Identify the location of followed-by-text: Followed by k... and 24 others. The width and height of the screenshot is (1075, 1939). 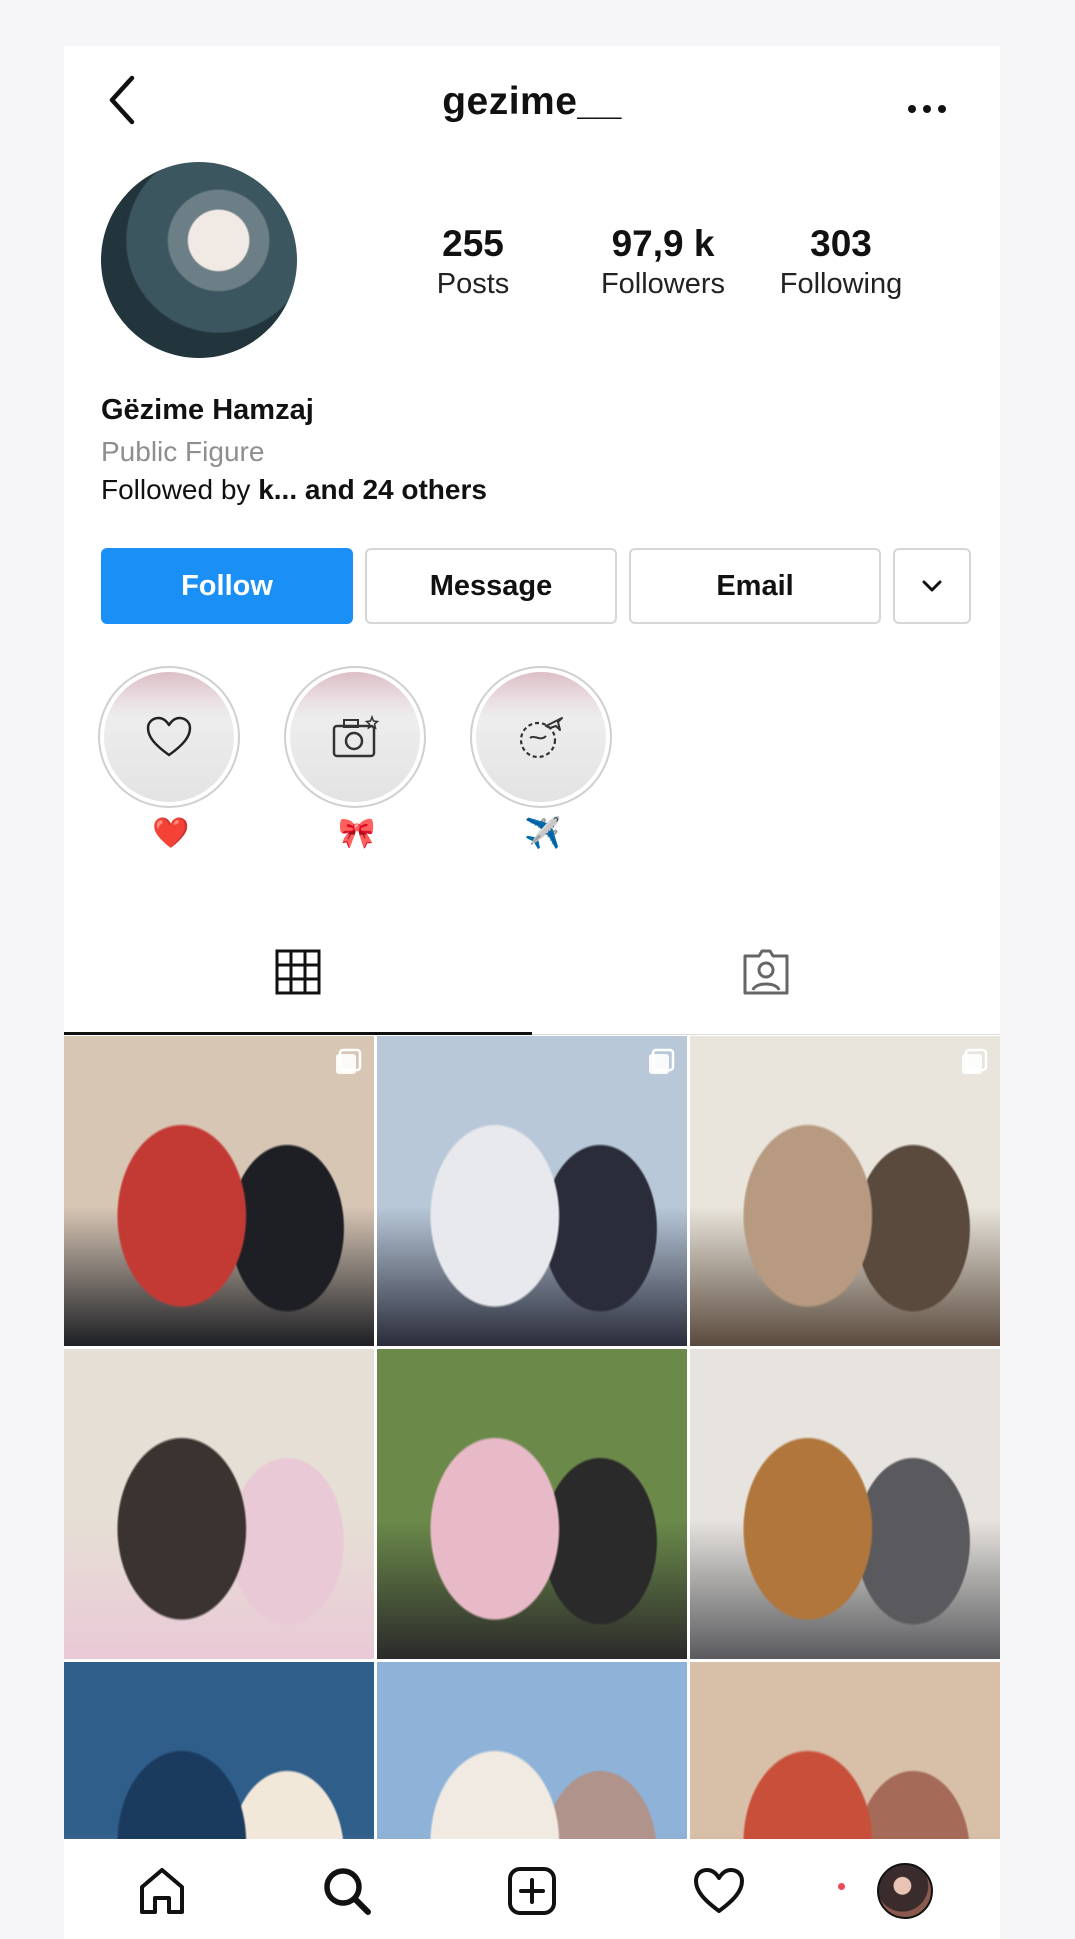
(294, 490).